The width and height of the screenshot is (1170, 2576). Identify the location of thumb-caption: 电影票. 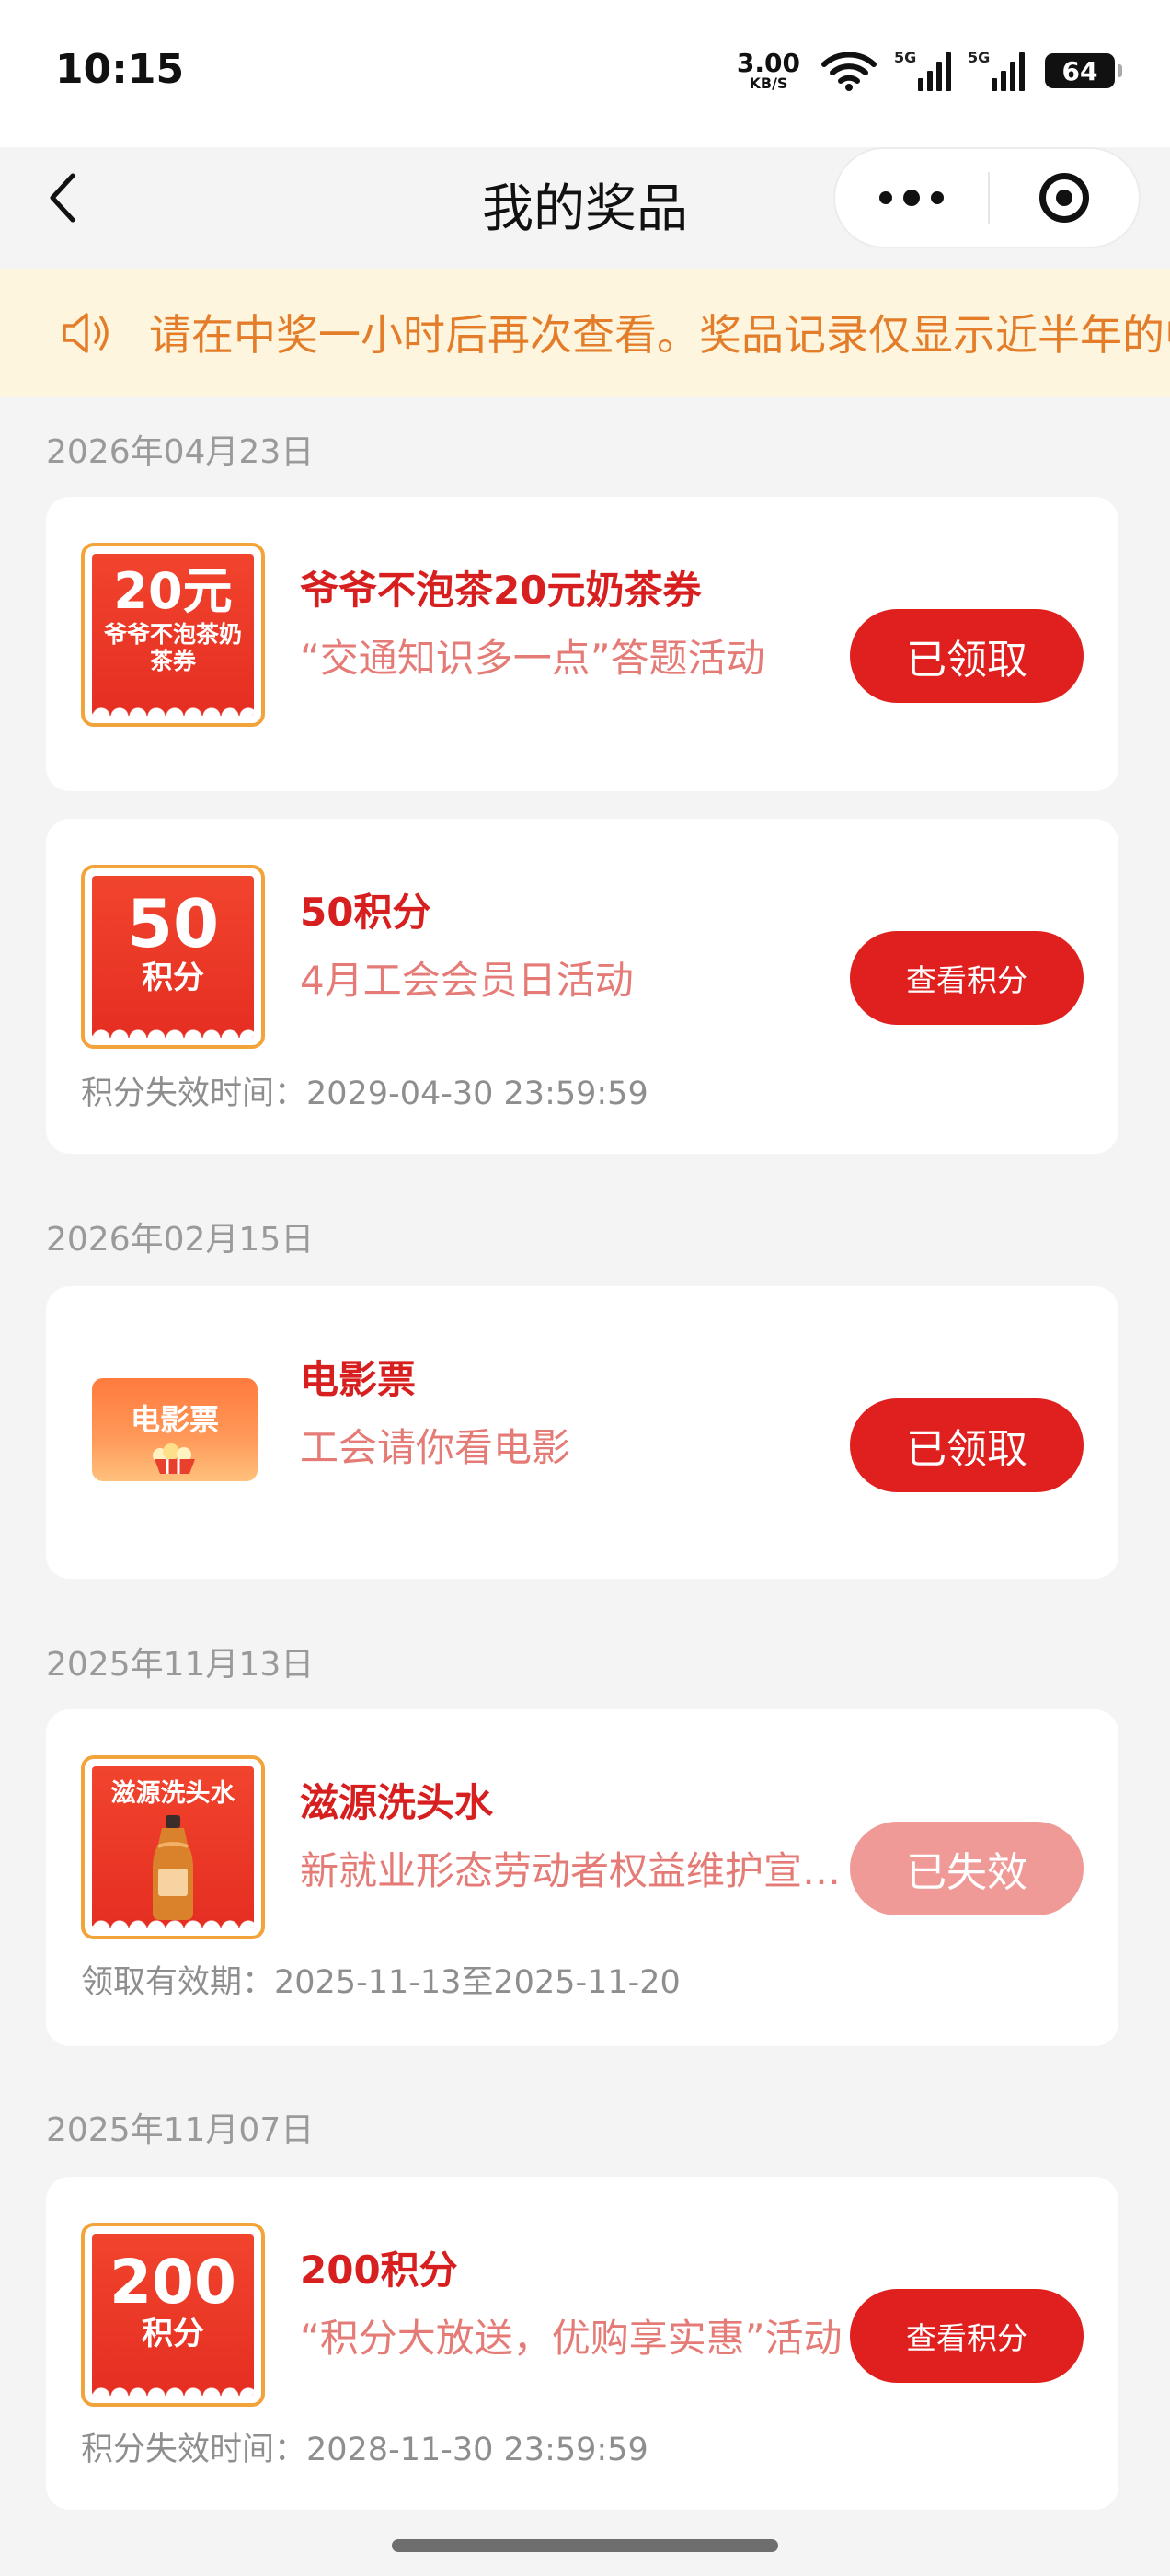
(174, 1419).